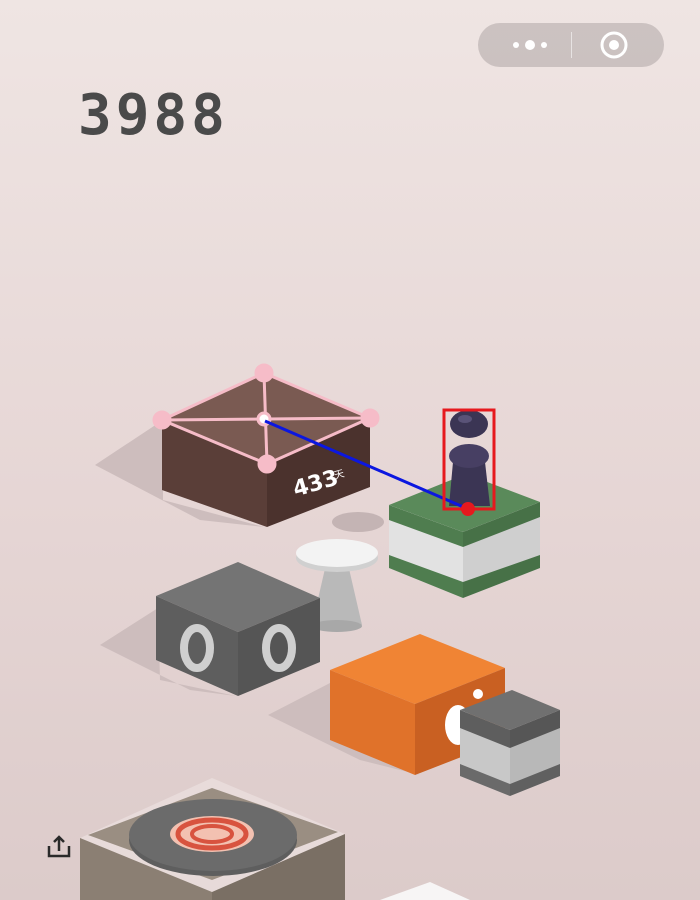  Describe the element at coordinates (59, 847) in the screenshot. I see `share-icon` at that location.